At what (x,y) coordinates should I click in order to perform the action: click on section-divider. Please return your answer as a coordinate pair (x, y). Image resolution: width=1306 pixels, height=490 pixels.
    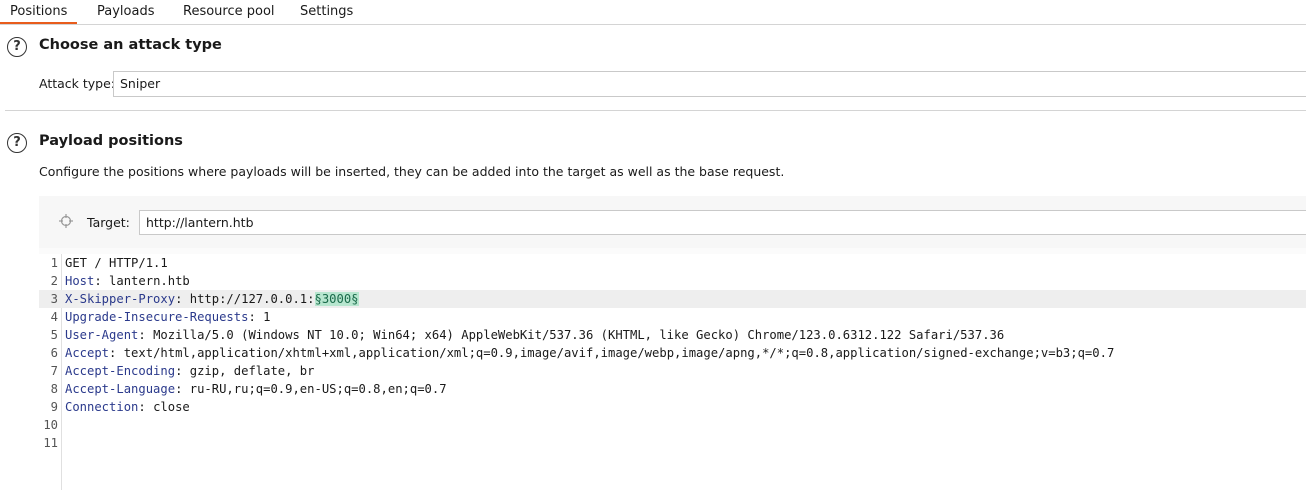
    Looking at the image, I should click on (655, 110).